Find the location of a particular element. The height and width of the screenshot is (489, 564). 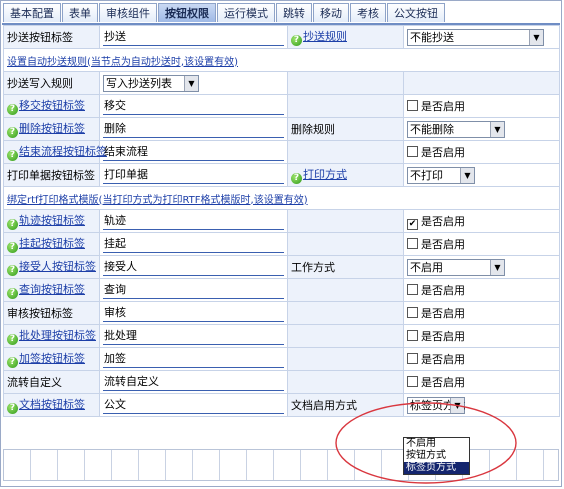

dropdown-option-selected: 标签页方式 is located at coordinates (436, 468).